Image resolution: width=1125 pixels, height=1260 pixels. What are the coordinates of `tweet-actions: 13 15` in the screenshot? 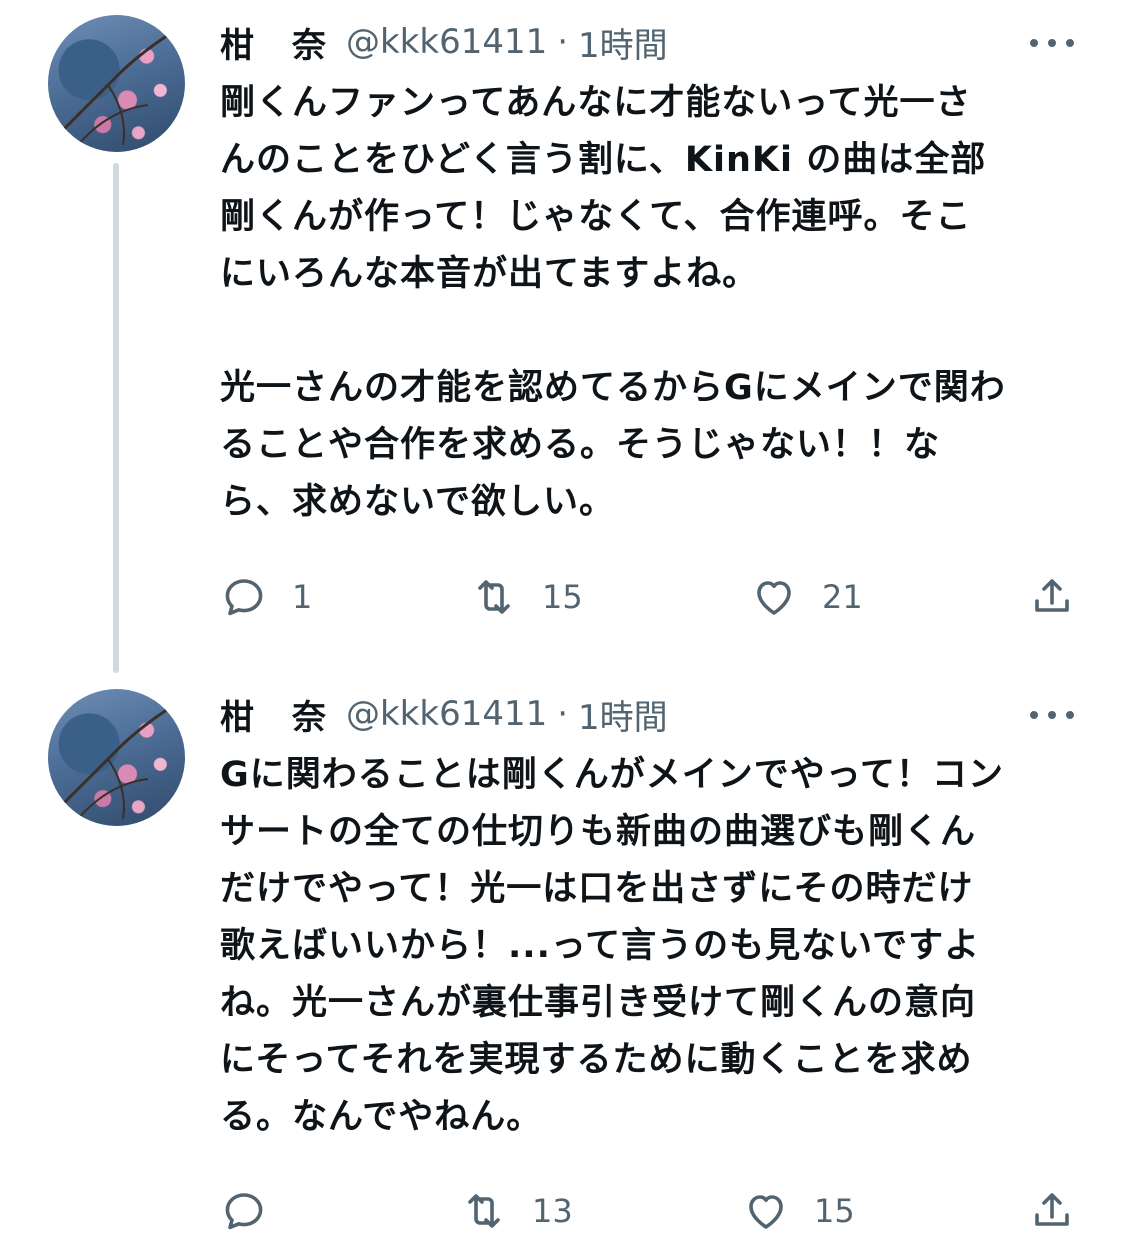 It's located at (650, 1211).